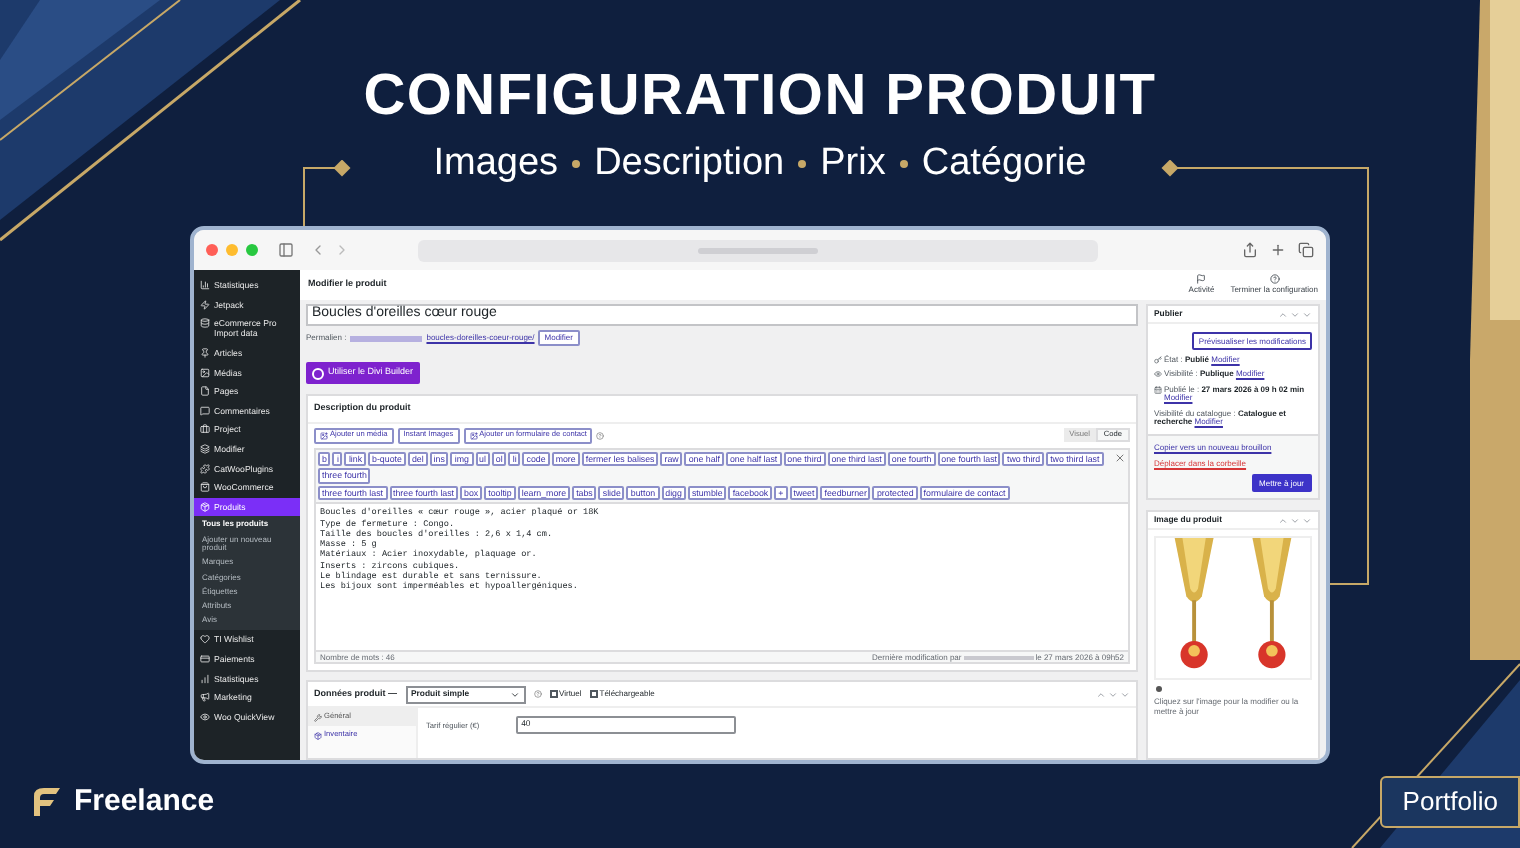 This screenshot has width=1520, height=848. I want to click on topic-label: Images, so click(496, 164).